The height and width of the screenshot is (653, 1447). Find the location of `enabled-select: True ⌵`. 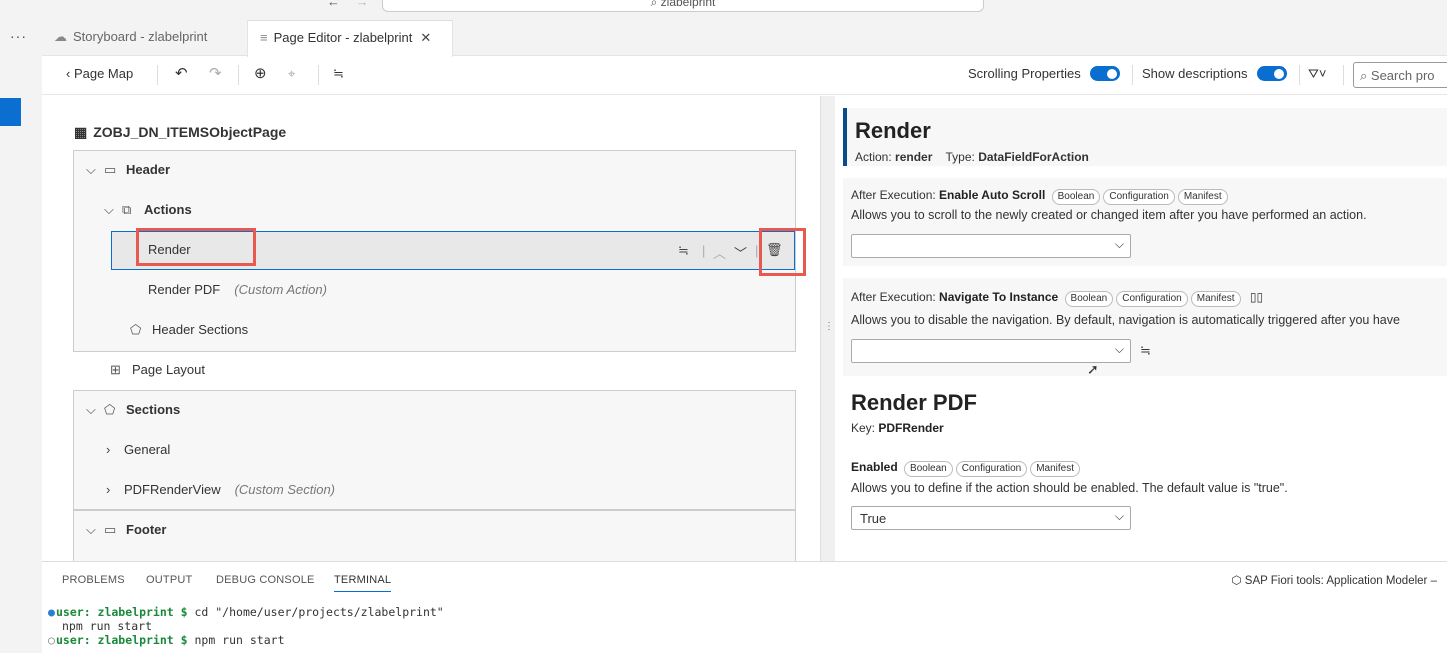

enabled-select: True ⌵ is located at coordinates (991, 518).